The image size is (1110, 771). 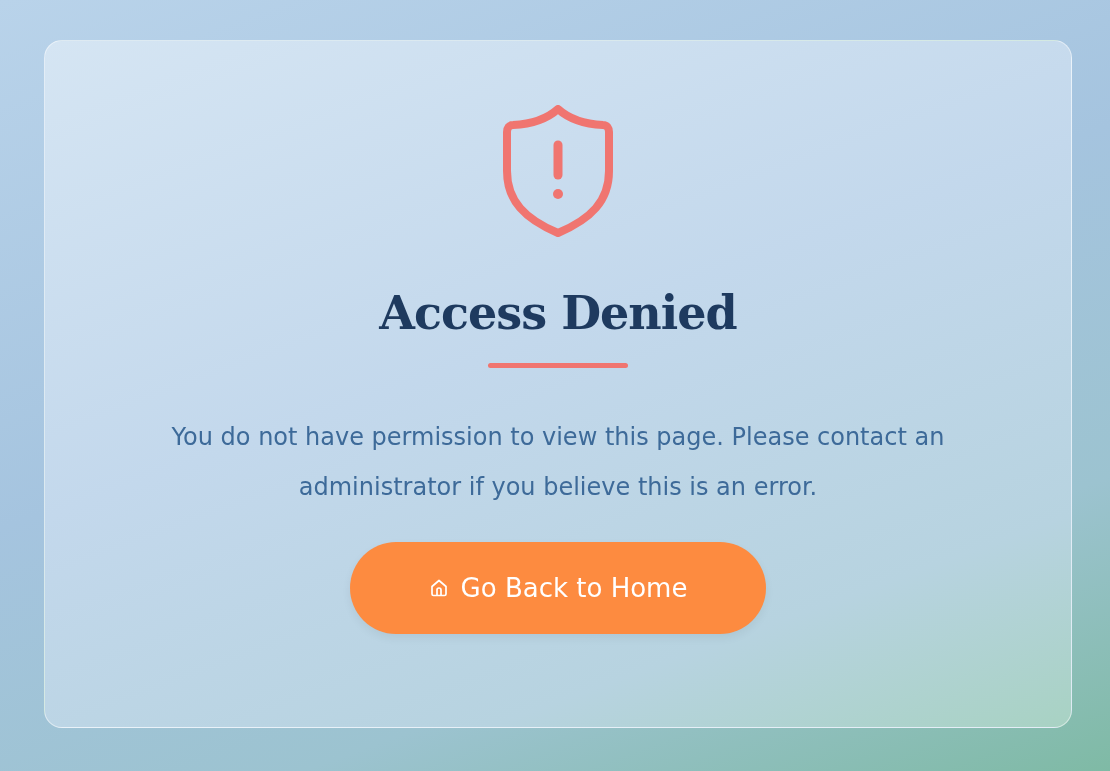 I want to click on shield-warning-icon, so click(x=558, y=171).